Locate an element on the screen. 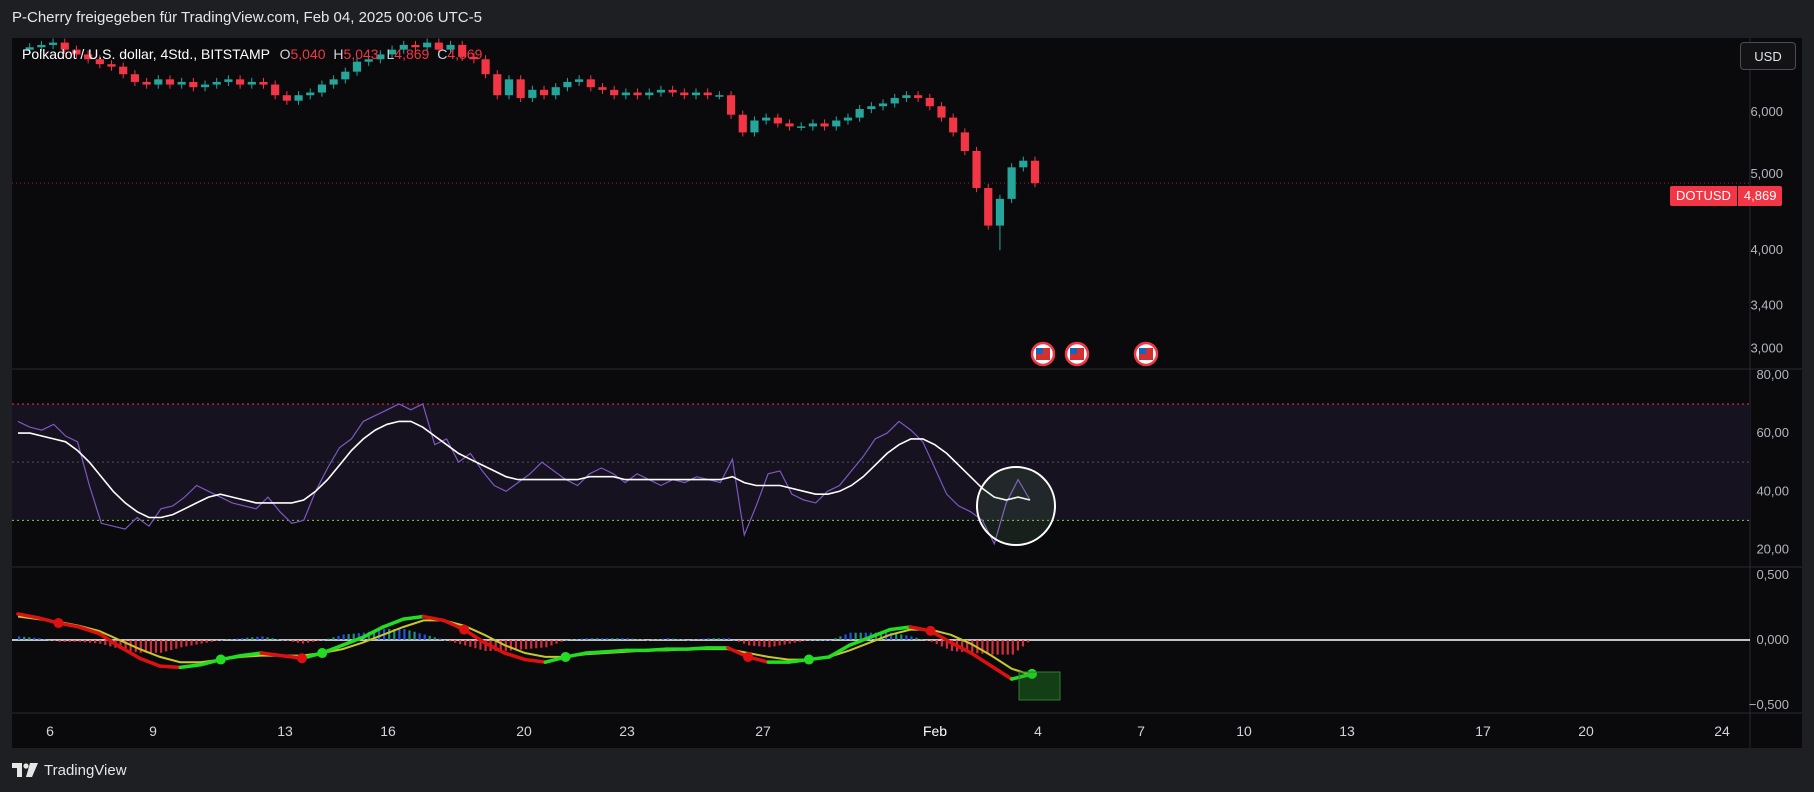  price-axis-label: 4,000 is located at coordinates (1766, 249).